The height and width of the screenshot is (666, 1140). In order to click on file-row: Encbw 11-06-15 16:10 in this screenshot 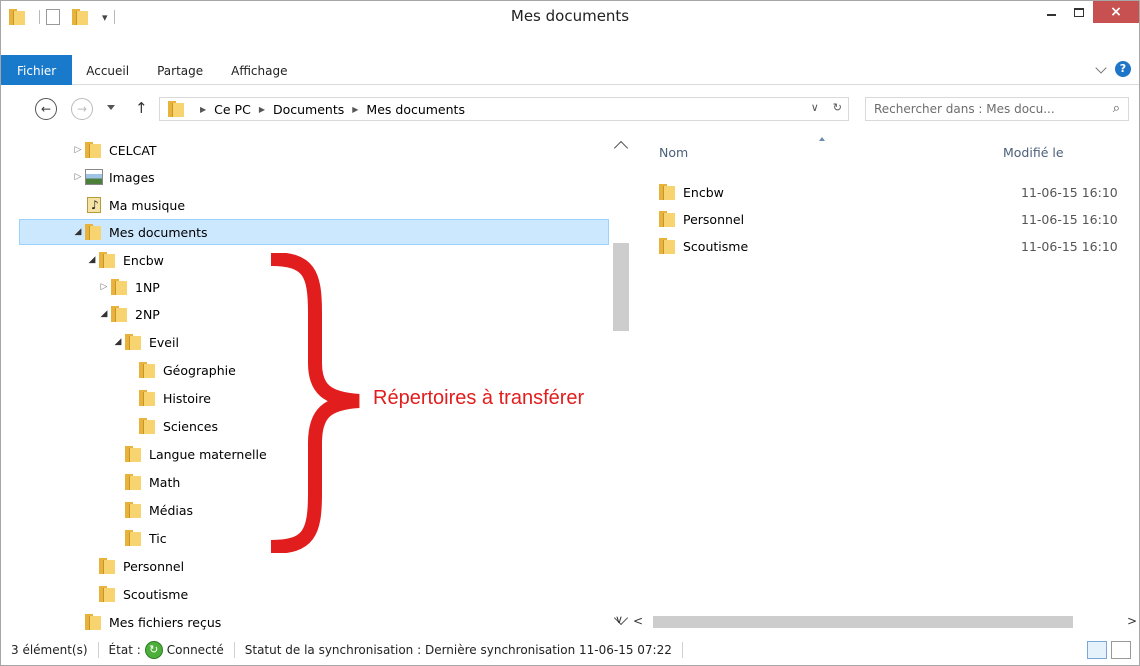, I will do `click(899, 192)`.